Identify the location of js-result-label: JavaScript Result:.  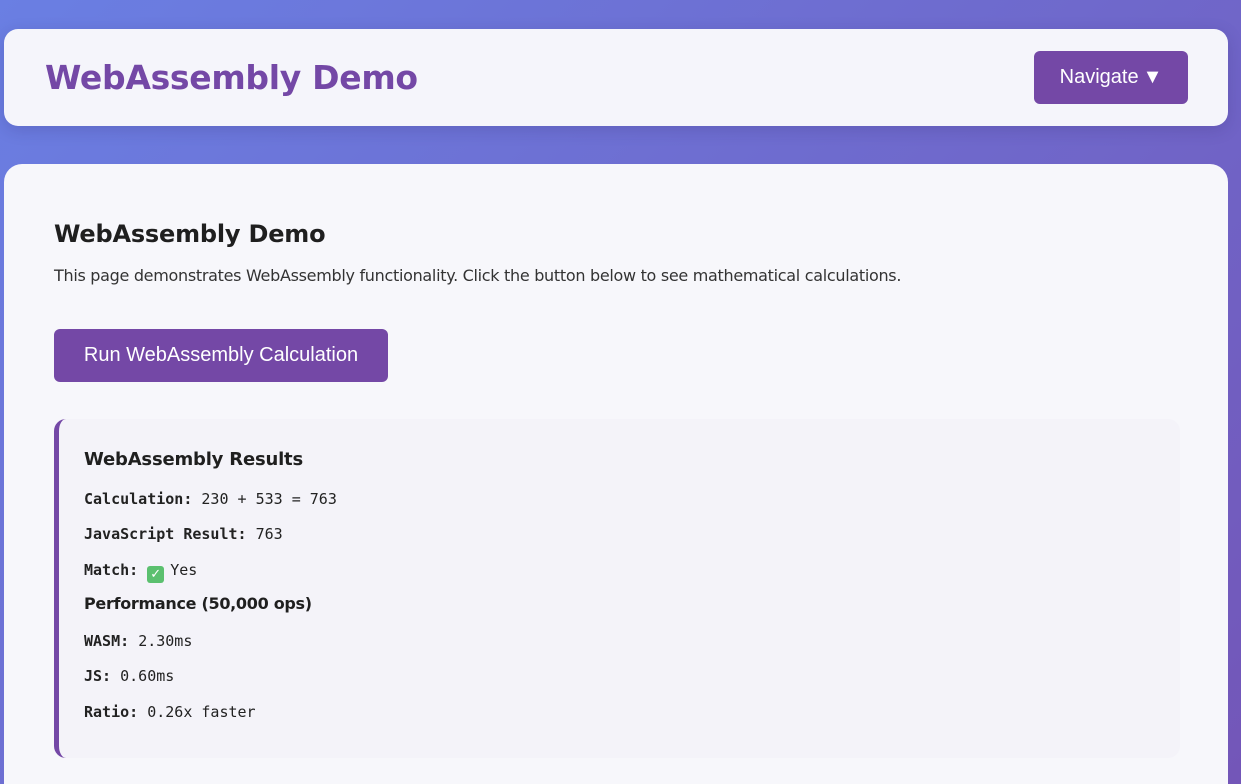
(165, 534).